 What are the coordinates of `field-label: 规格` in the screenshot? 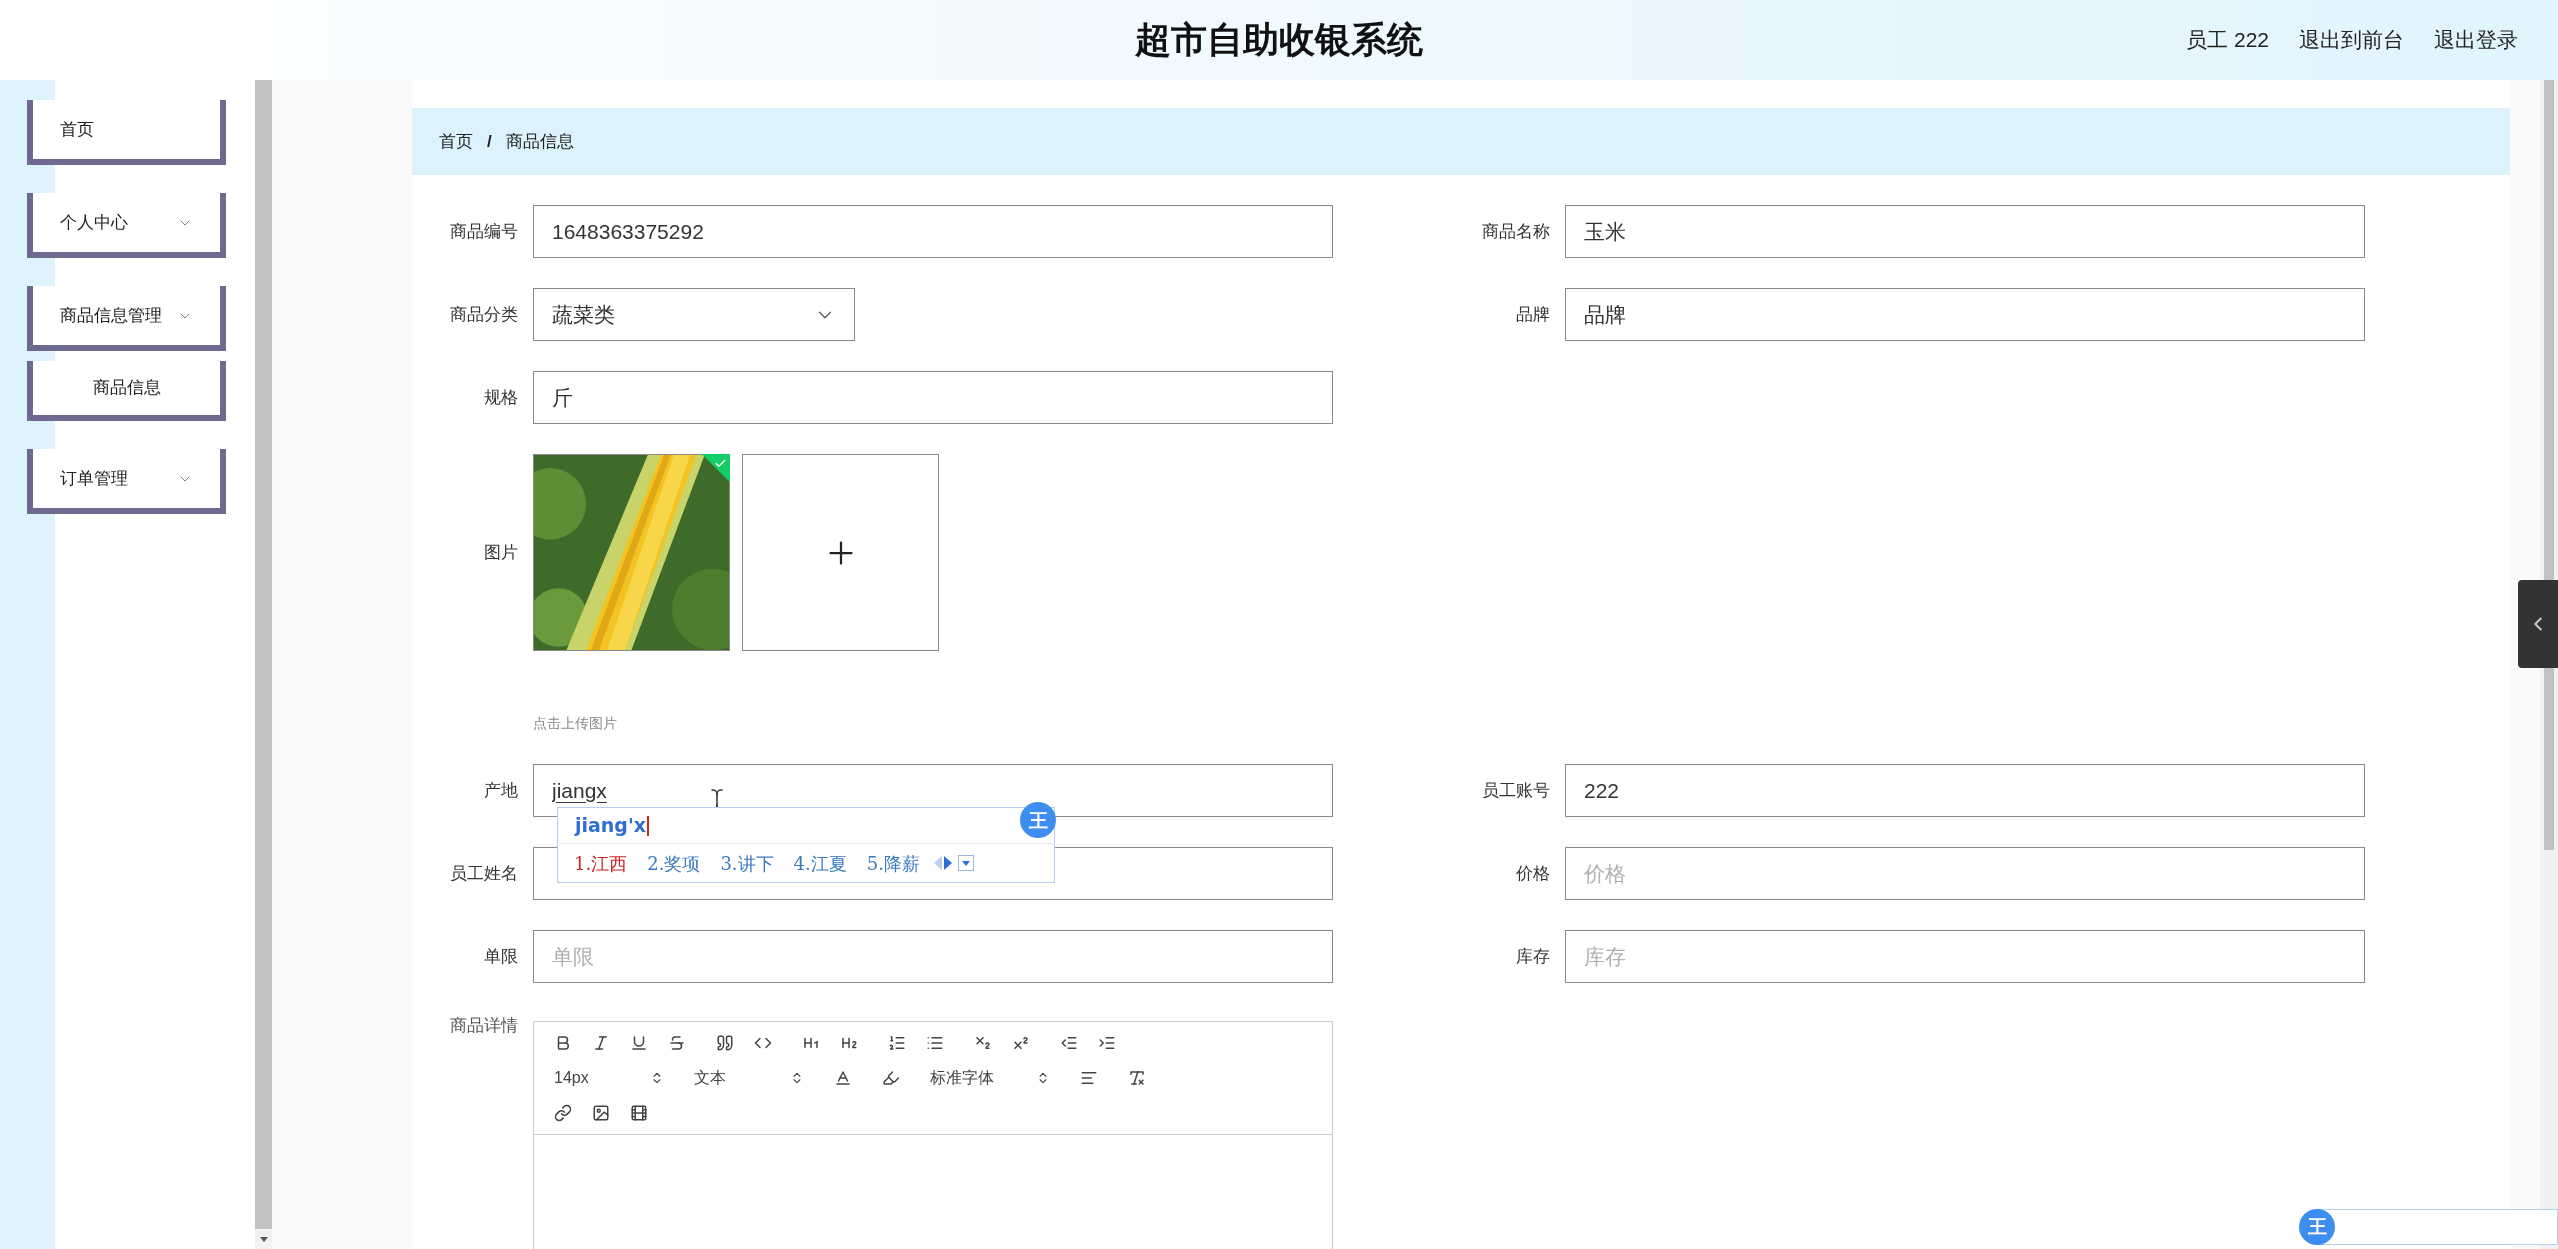 It's located at (500, 397).